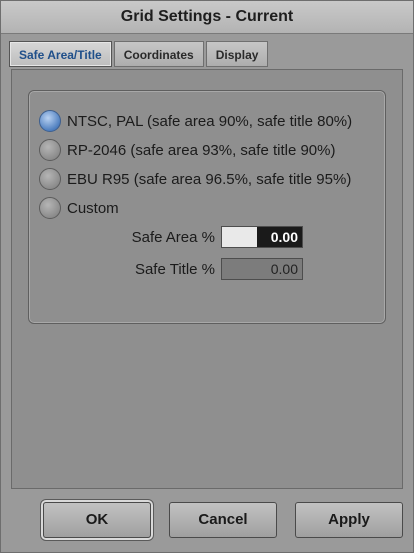 The width and height of the screenshot is (414, 553). I want to click on option-rp-2046: RP-2046 (safe area 93%, safe title 90%), so click(187, 150).